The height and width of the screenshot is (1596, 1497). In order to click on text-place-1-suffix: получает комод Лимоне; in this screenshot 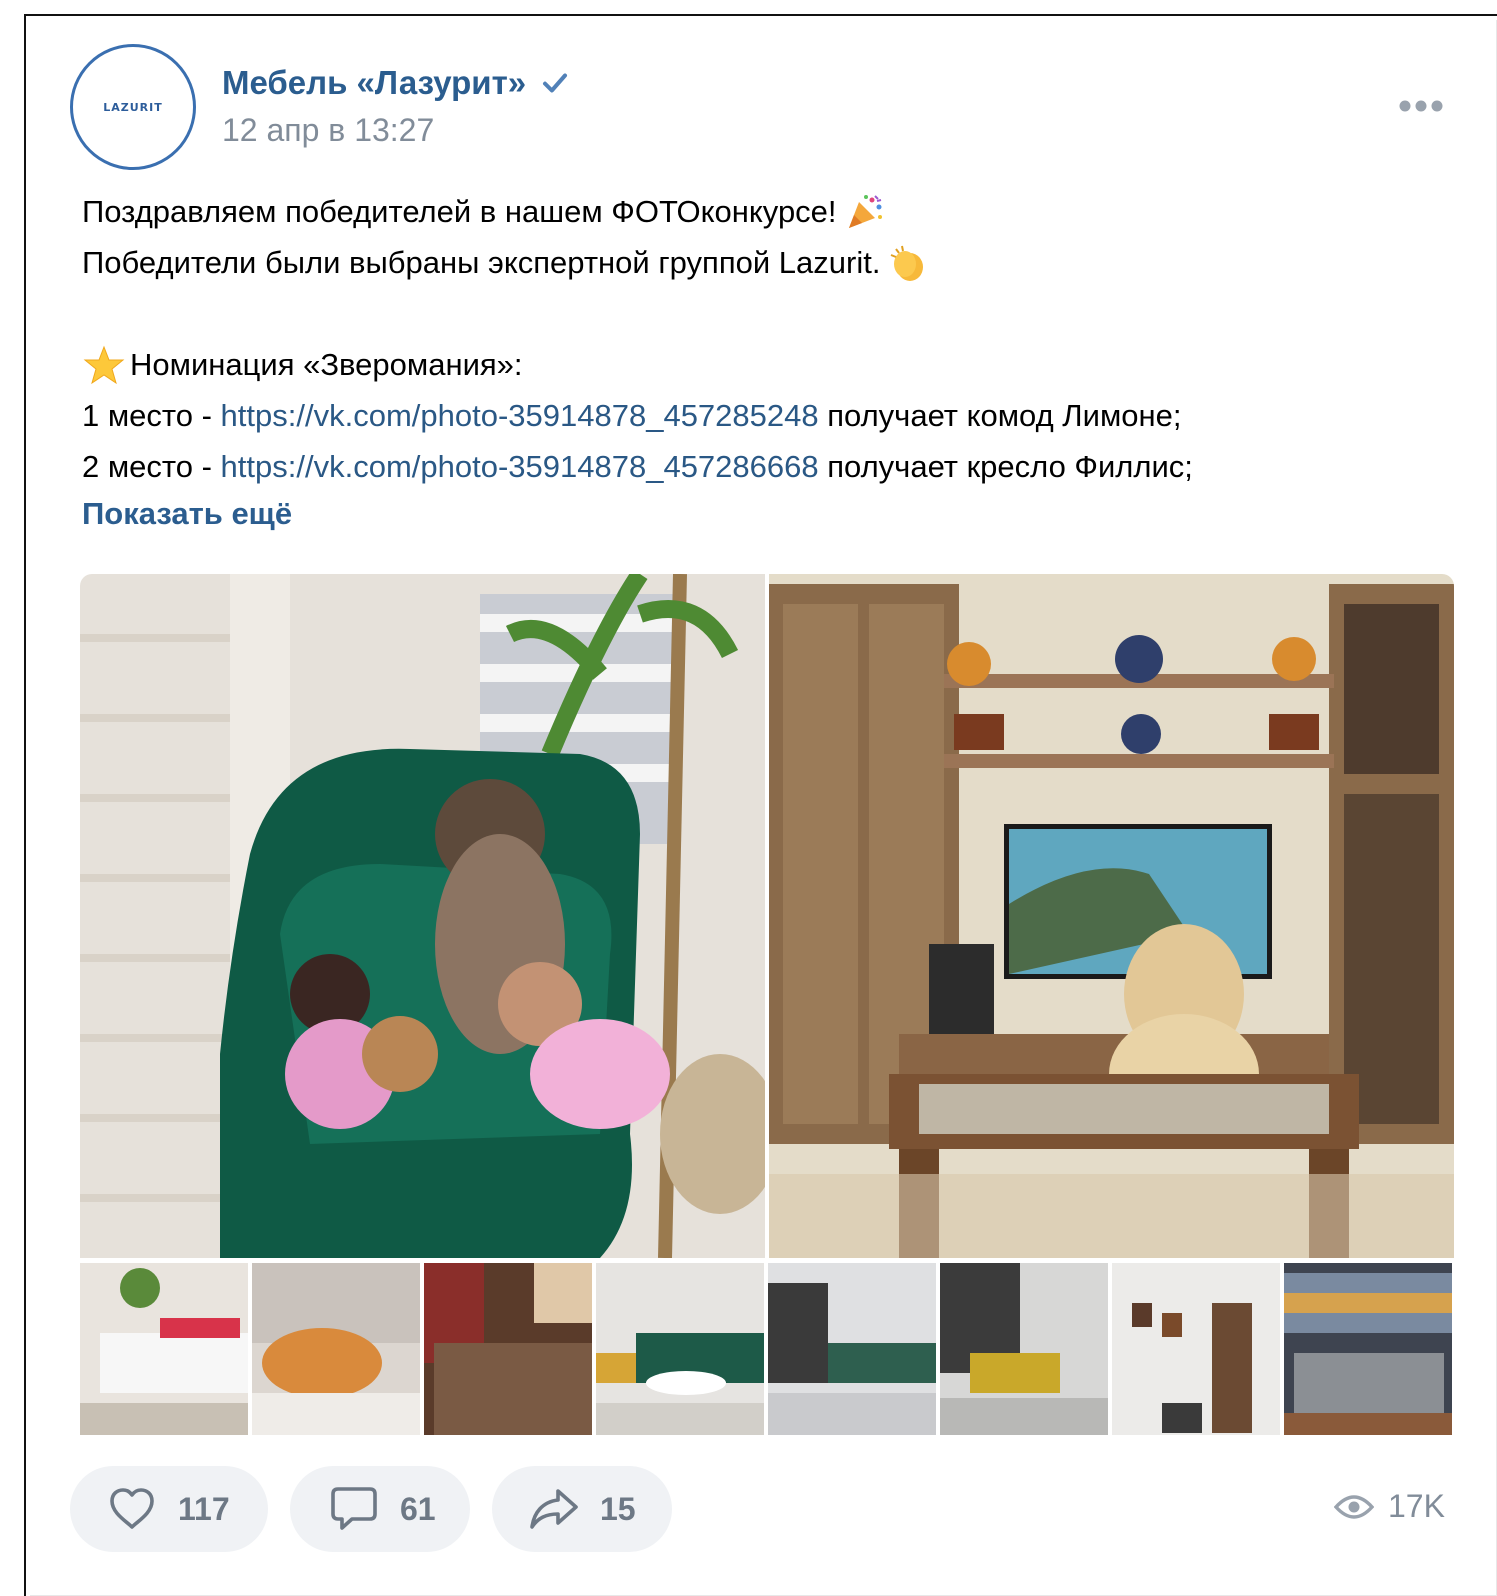, I will do `click(1000, 415)`.